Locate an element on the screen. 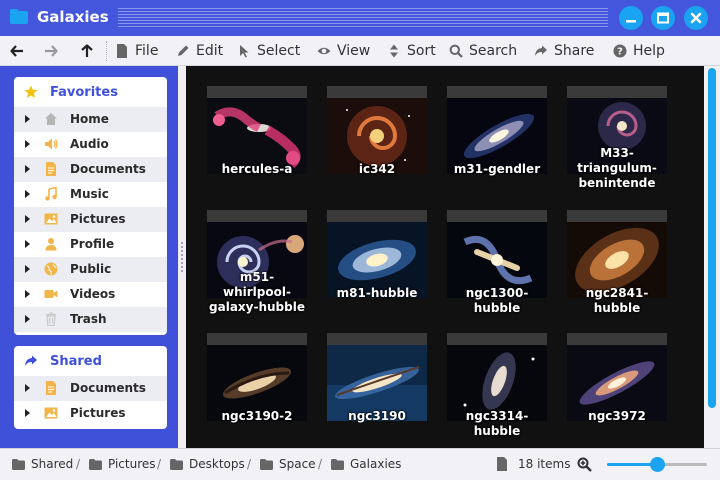  file-thumbnail: ngc3190-2 is located at coordinates (257, 385).